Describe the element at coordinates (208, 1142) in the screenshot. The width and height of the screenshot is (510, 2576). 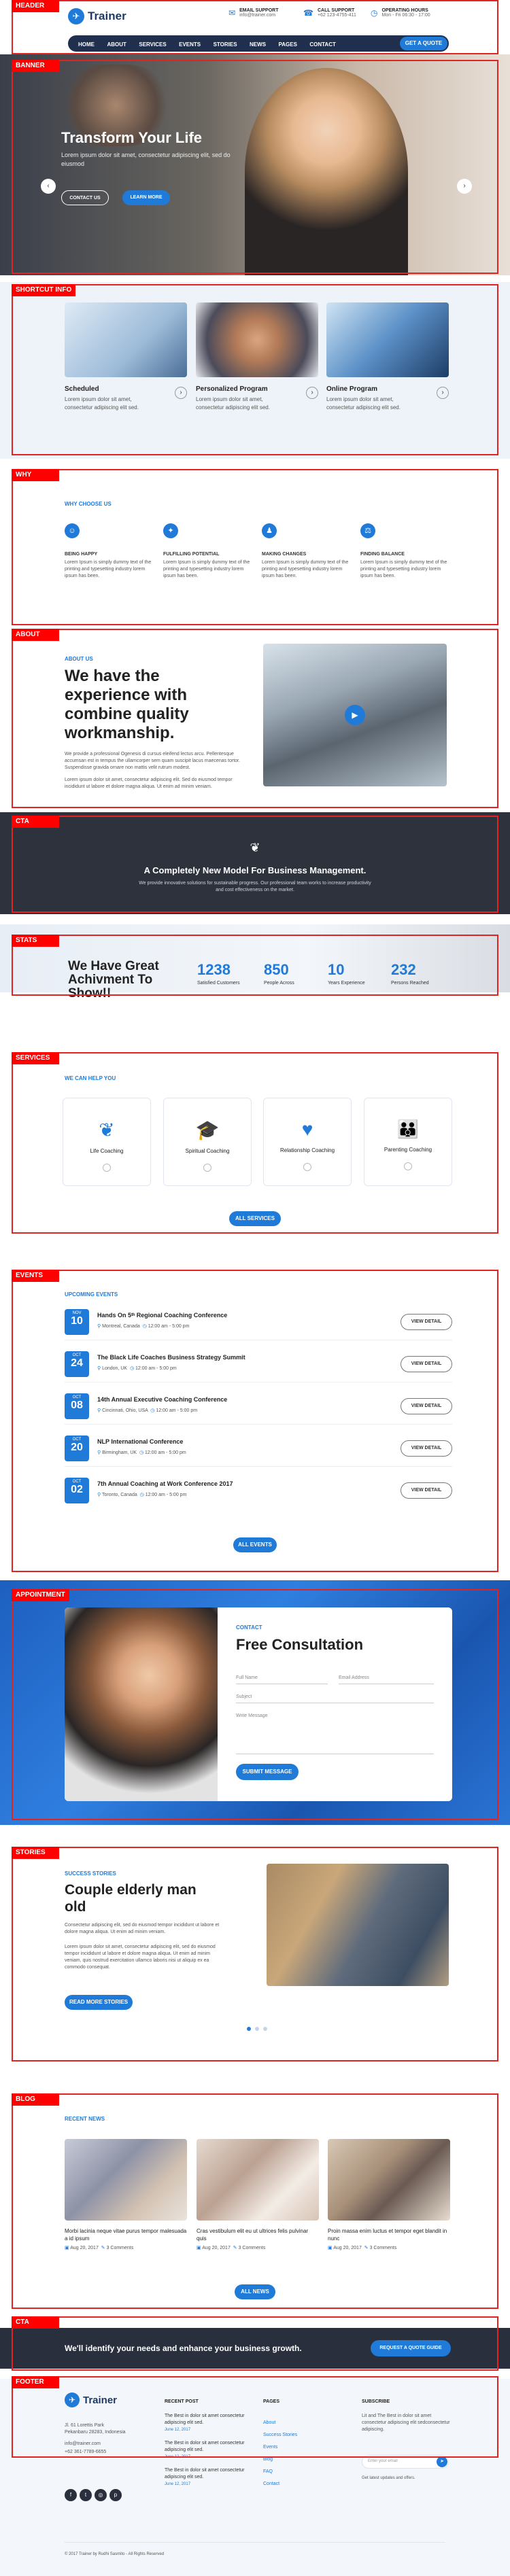
I see `service-card-spiritual: 🎓 Spiritual Coaching` at that location.